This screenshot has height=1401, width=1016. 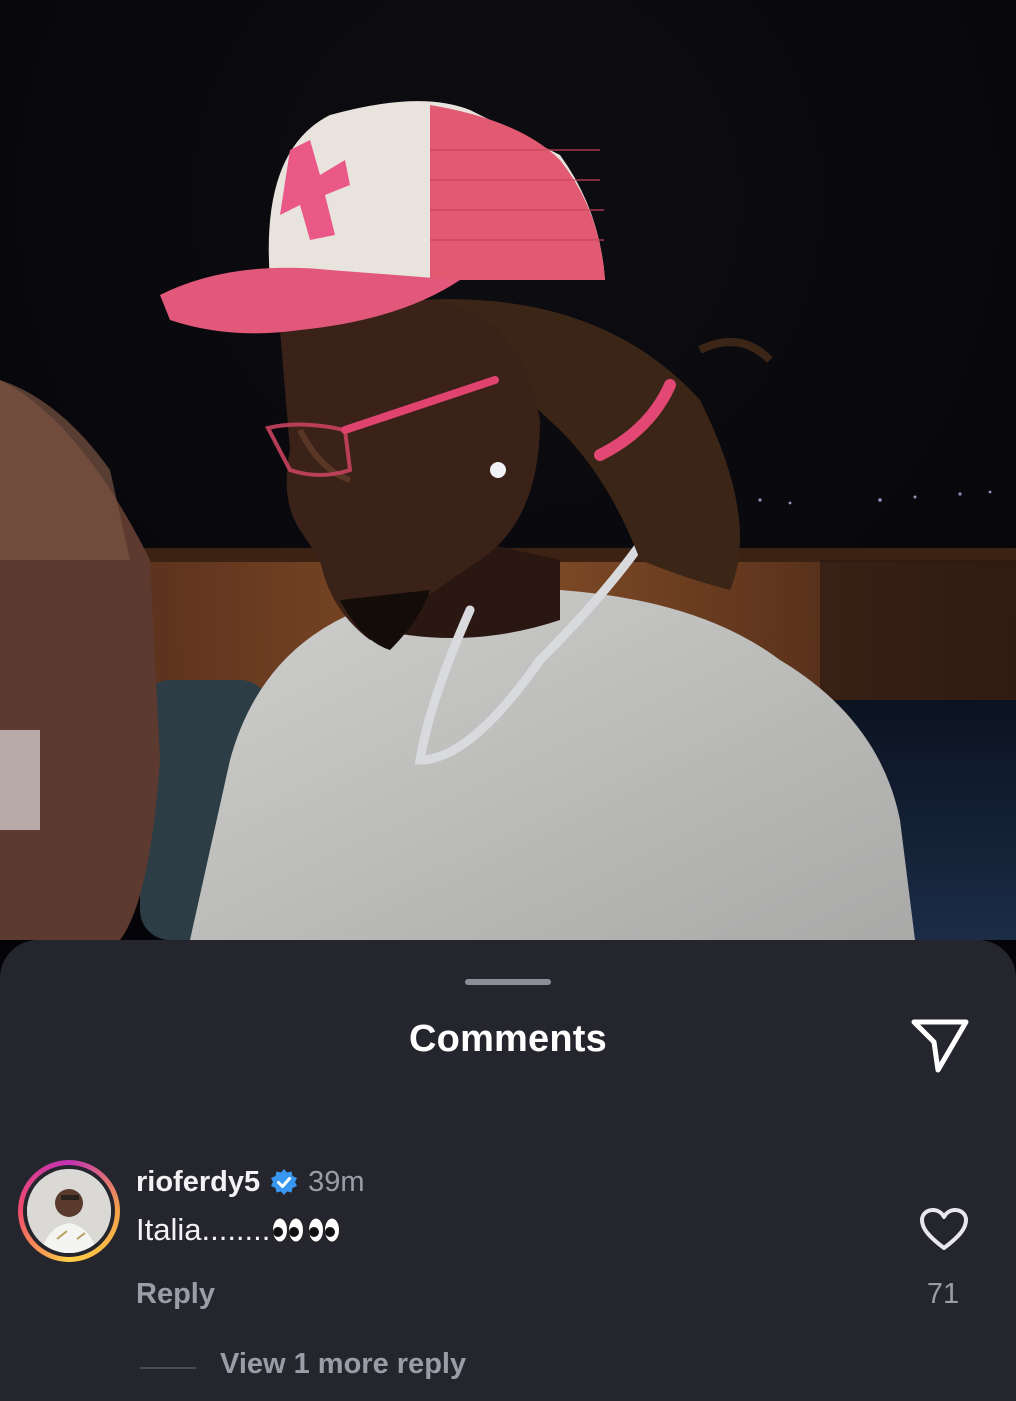 I want to click on avatar, so click(x=69, y=1211).